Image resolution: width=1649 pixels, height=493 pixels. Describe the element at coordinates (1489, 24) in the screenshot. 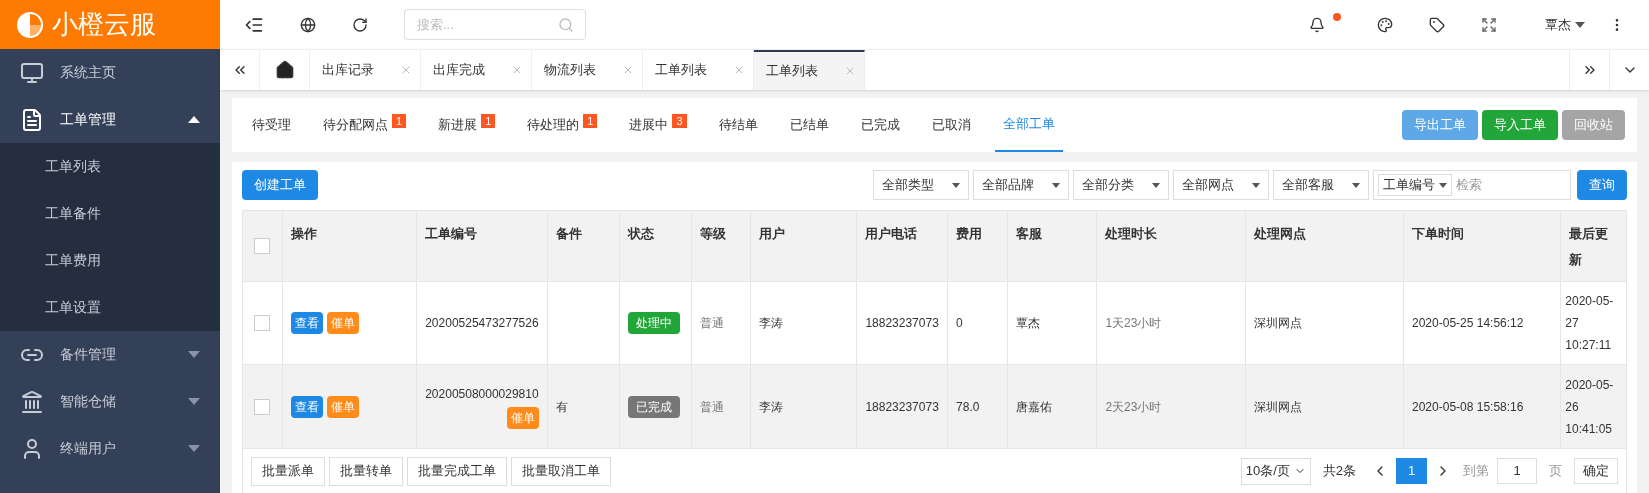

I see `fullscreen-icon` at that location.